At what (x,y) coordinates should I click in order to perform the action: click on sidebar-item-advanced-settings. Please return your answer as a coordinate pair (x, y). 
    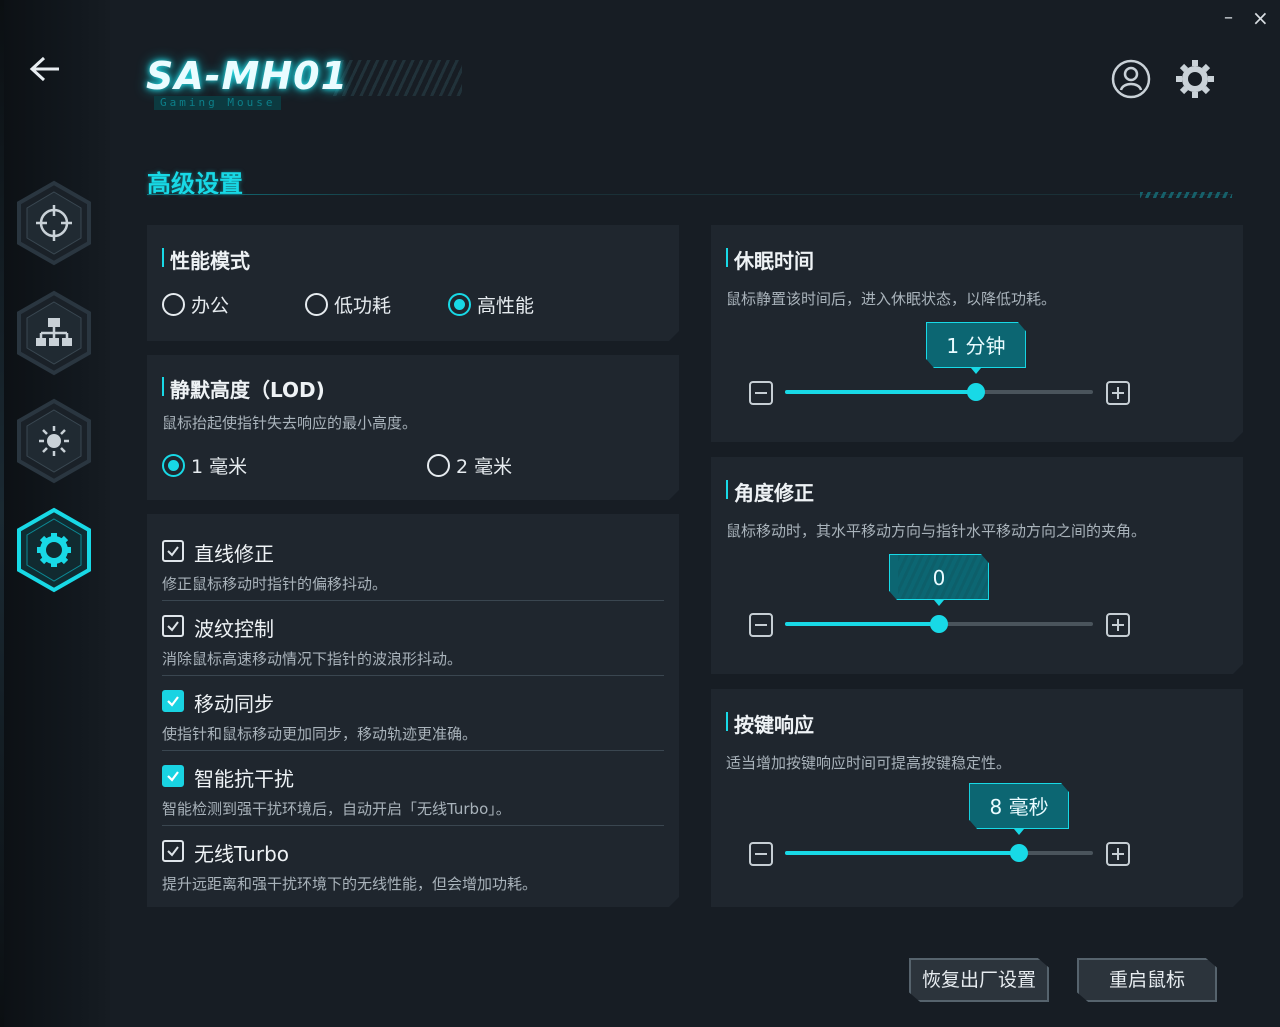
    Looking at the image, I should click on (54, 550).